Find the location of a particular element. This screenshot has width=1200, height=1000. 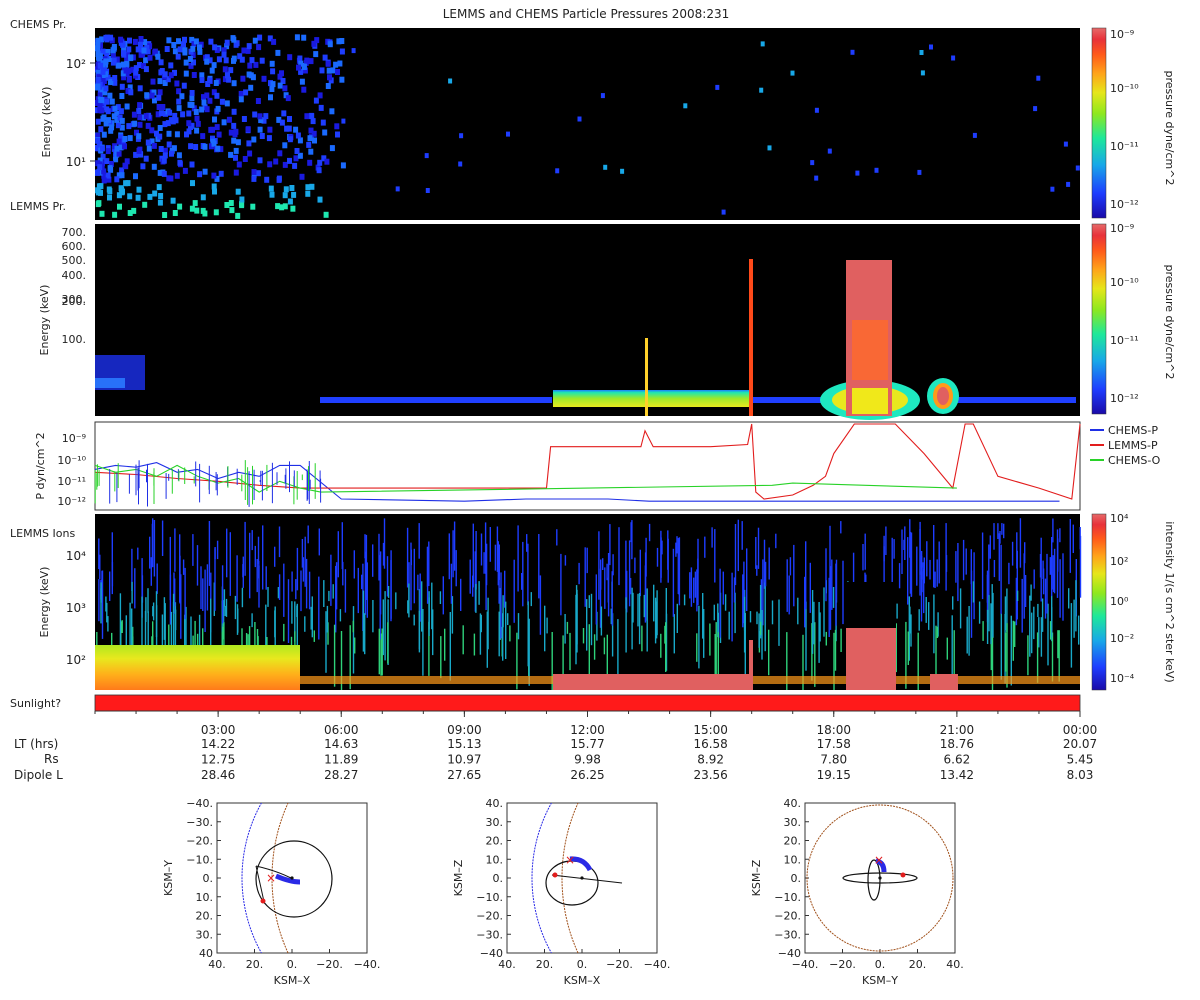

lemms-pr-panel-label: LEMMS Pr. is located at coordinates (38, 206).